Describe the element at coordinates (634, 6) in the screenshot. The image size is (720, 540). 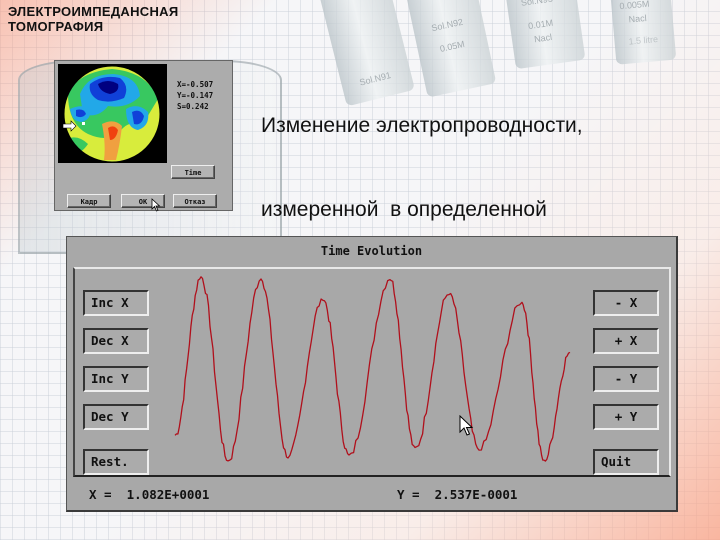
I see `tube-label: 0.005M` at that location.